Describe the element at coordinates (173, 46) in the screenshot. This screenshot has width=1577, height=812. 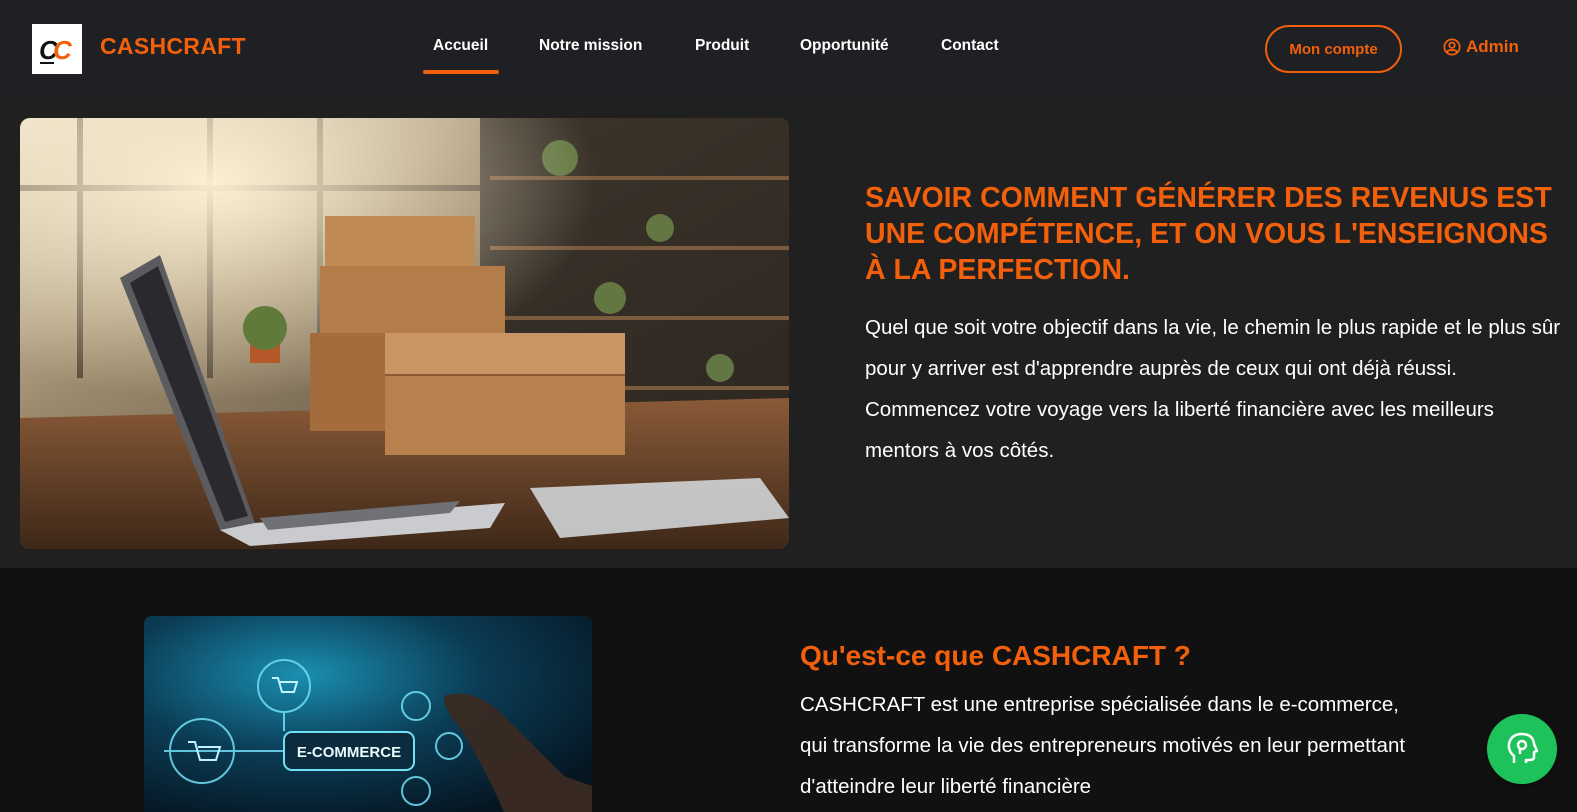
I see `brand-name: CASHCRAFT` at that location.